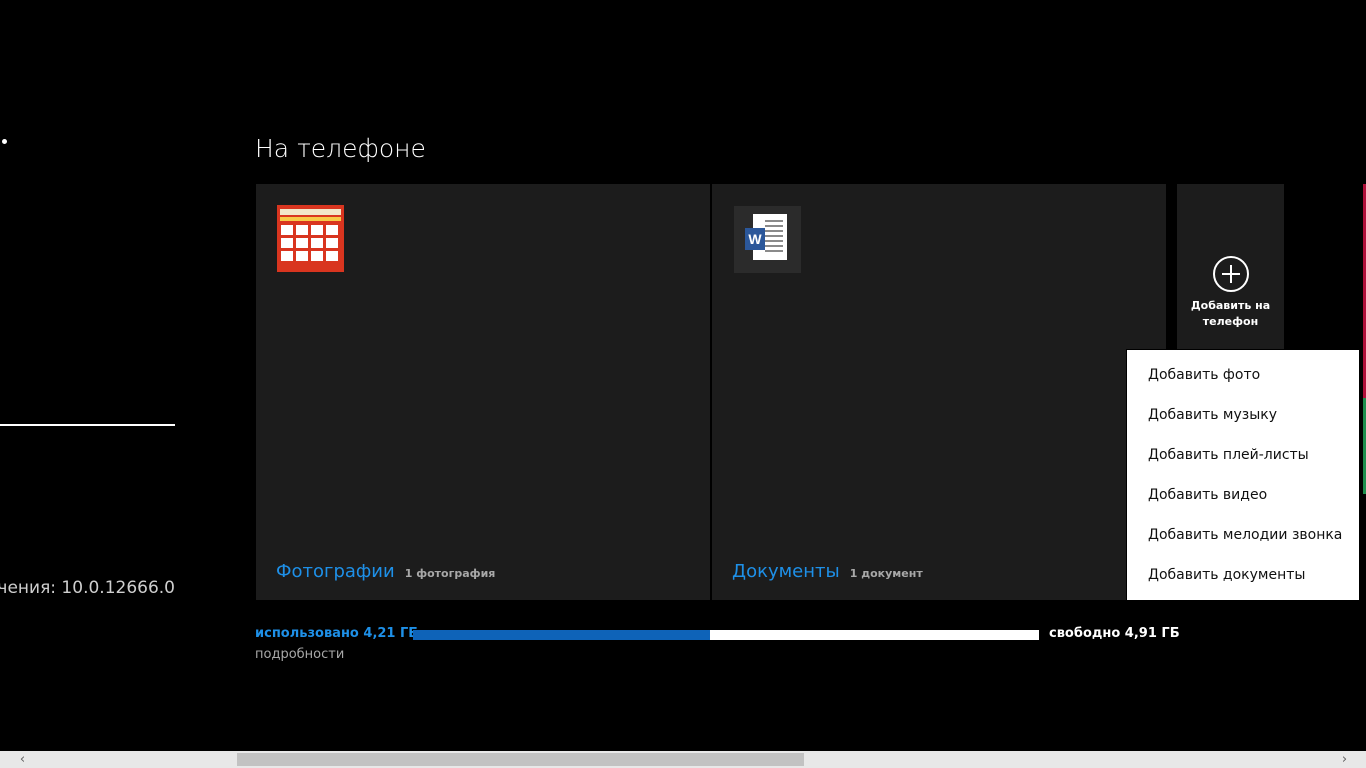 This screenshot has height=768, width=1366. What do you see at coordinates (22, 759) in the screenshot?
I see `scroll-left-icon: ‹` at bounding box center [22, 759].